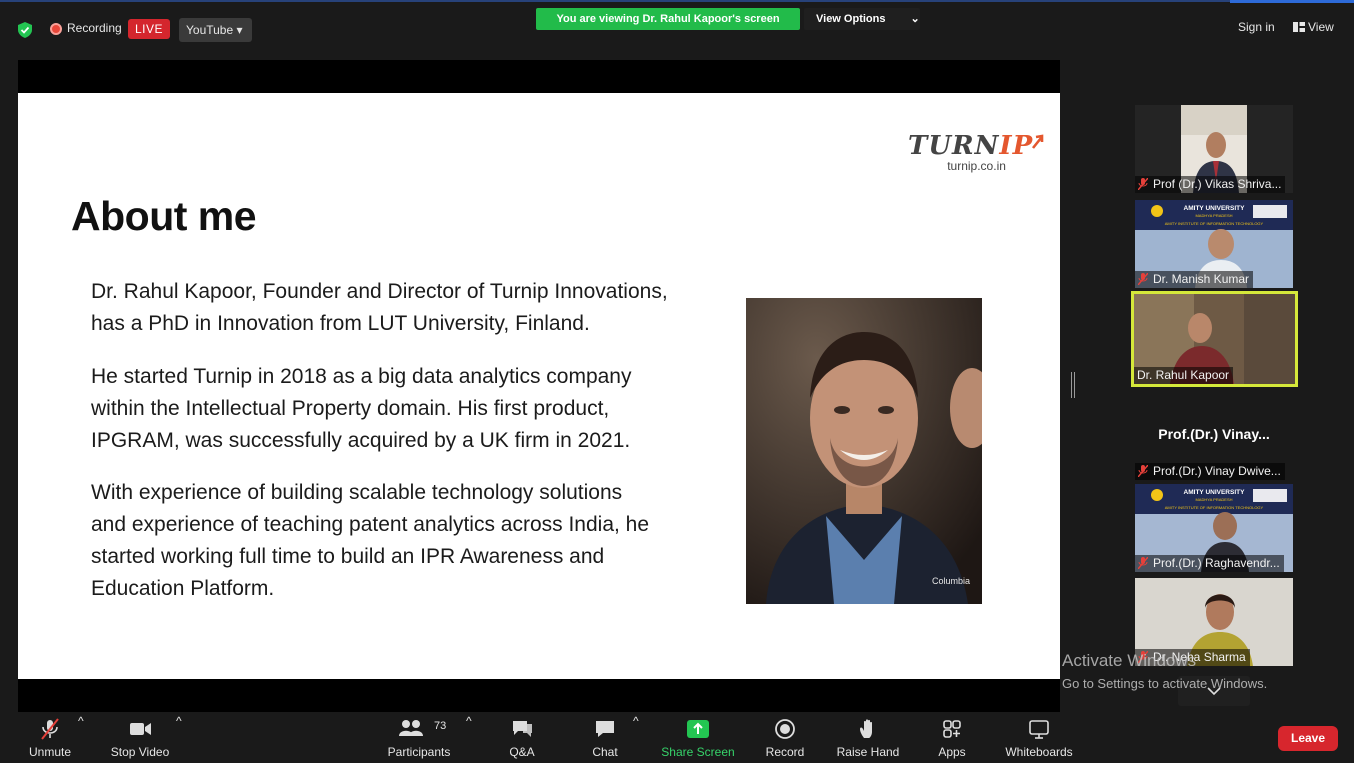 The width and height of the screenshot is (1354, 763). I want to click on apps-icon, so click(952, 729).